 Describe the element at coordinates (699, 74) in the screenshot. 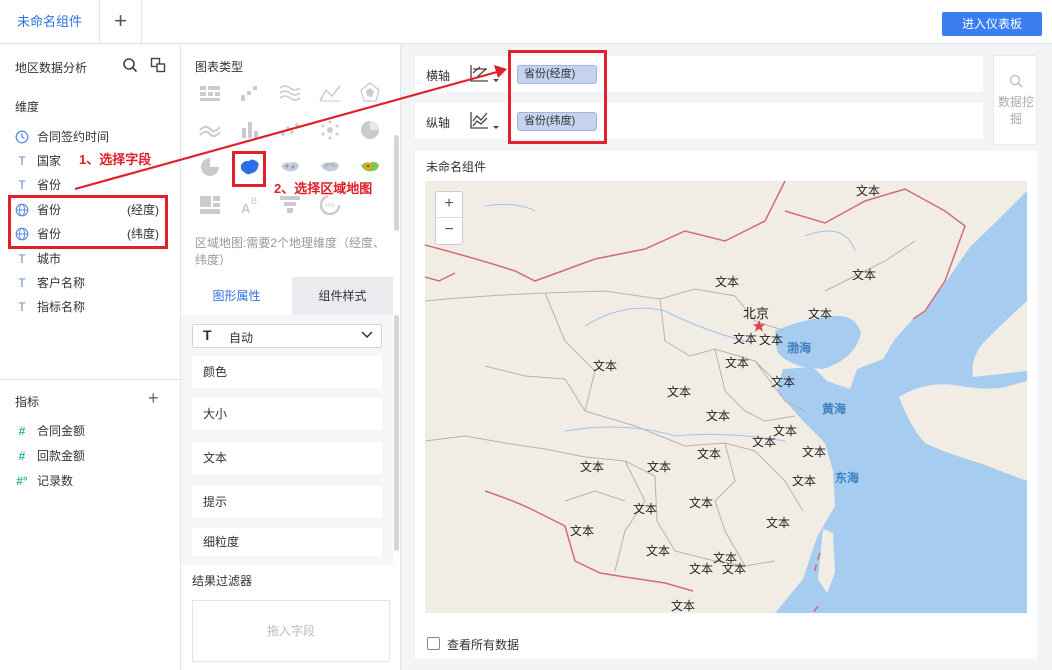

I see `x-axis-row: 横轴 省份(经度)` at that location.